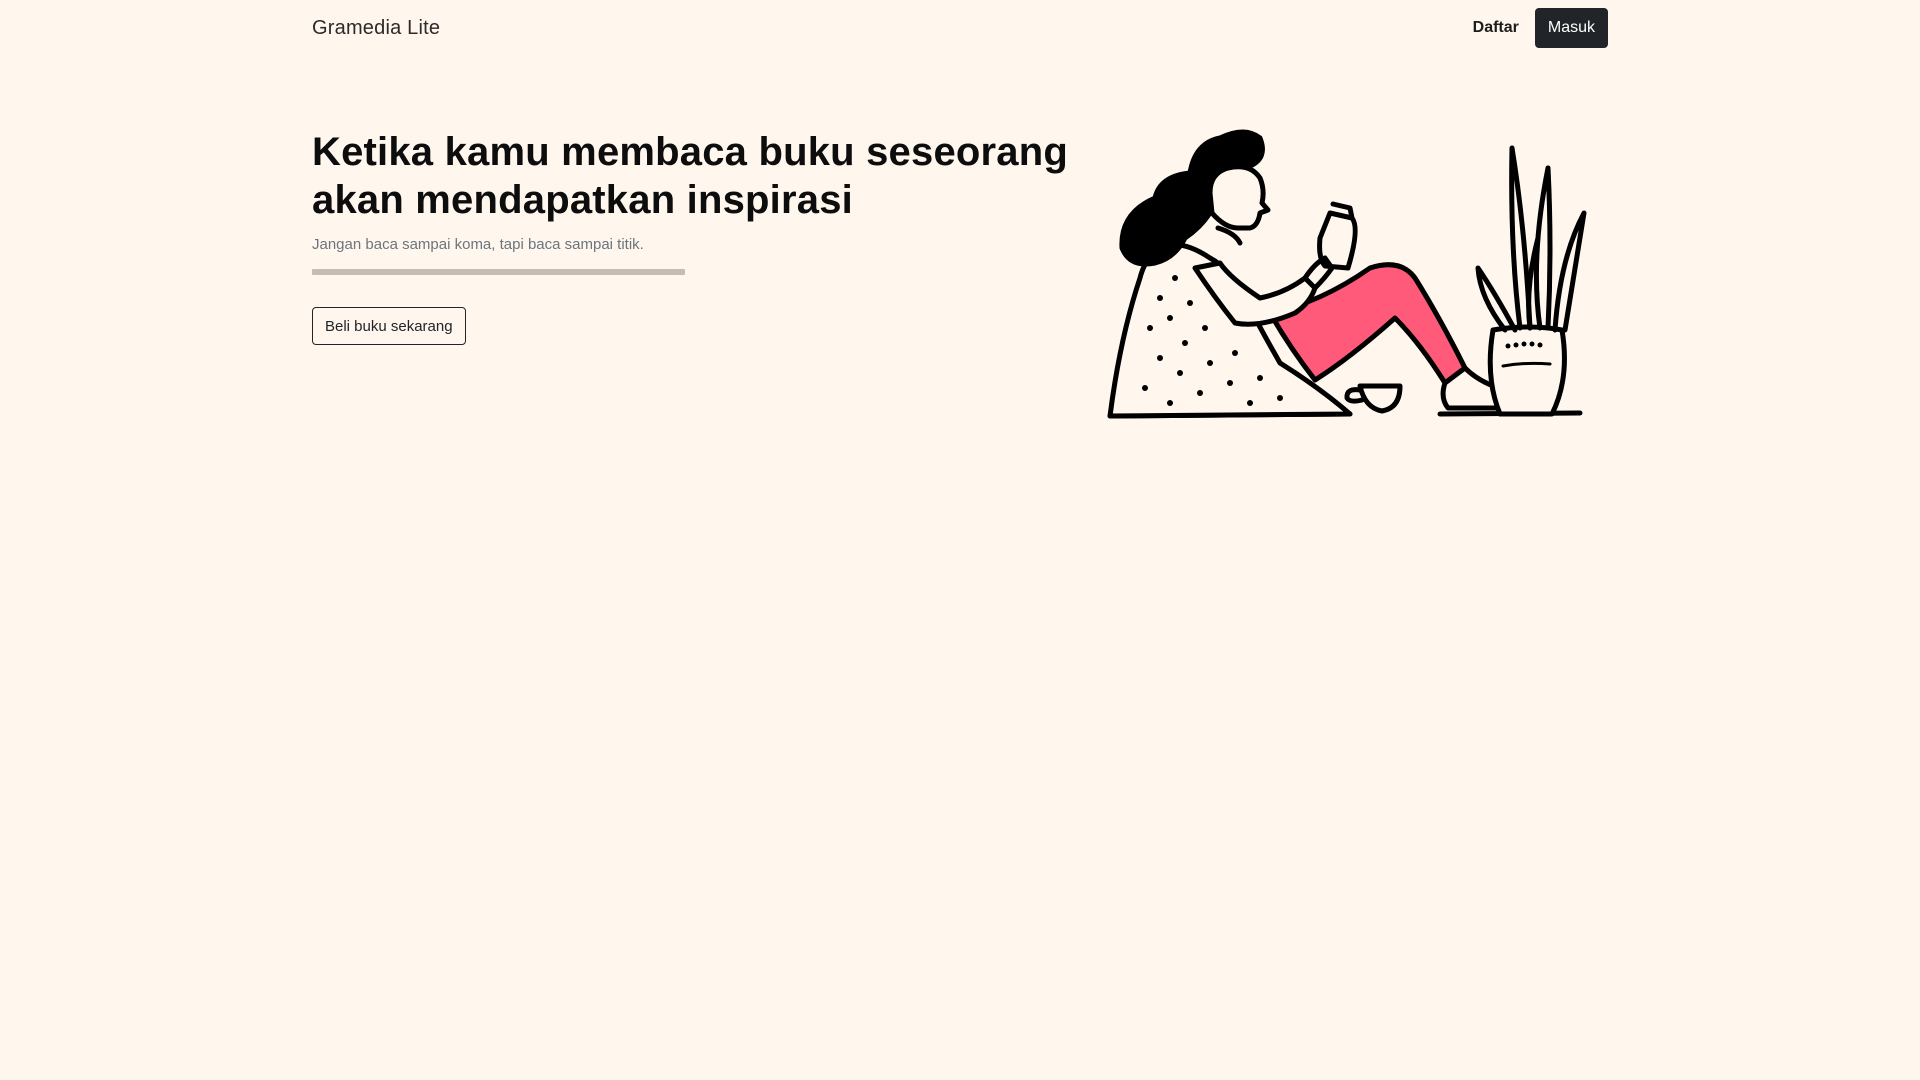 This screenshot has width=1920, height=1080. What do you see at coordinates (1496, 28) in the screenshot?
I see `register-link: Daftar` at bounding box center [1496, 28].